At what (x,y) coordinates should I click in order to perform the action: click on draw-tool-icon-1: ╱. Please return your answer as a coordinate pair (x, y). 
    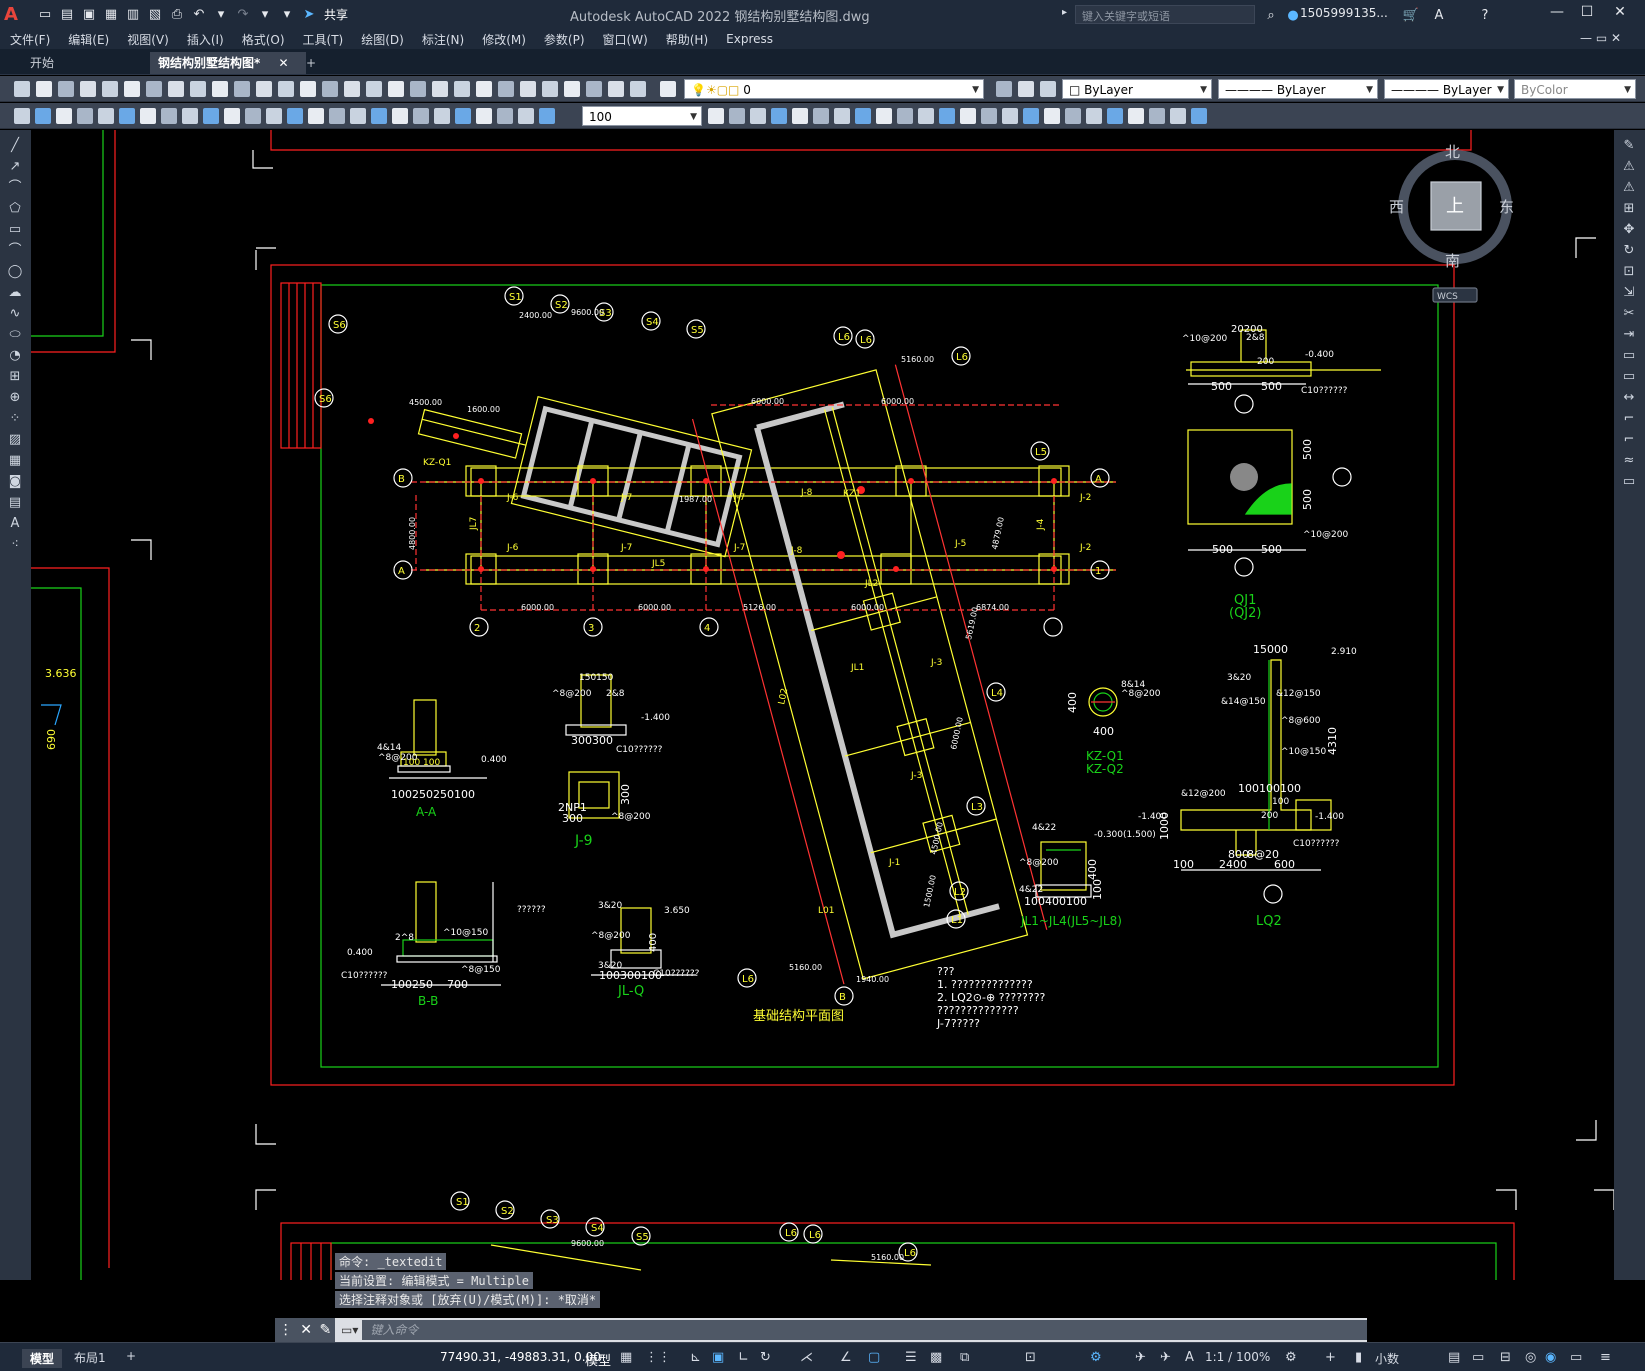
    Looking at the image, I should click on (15, 146).